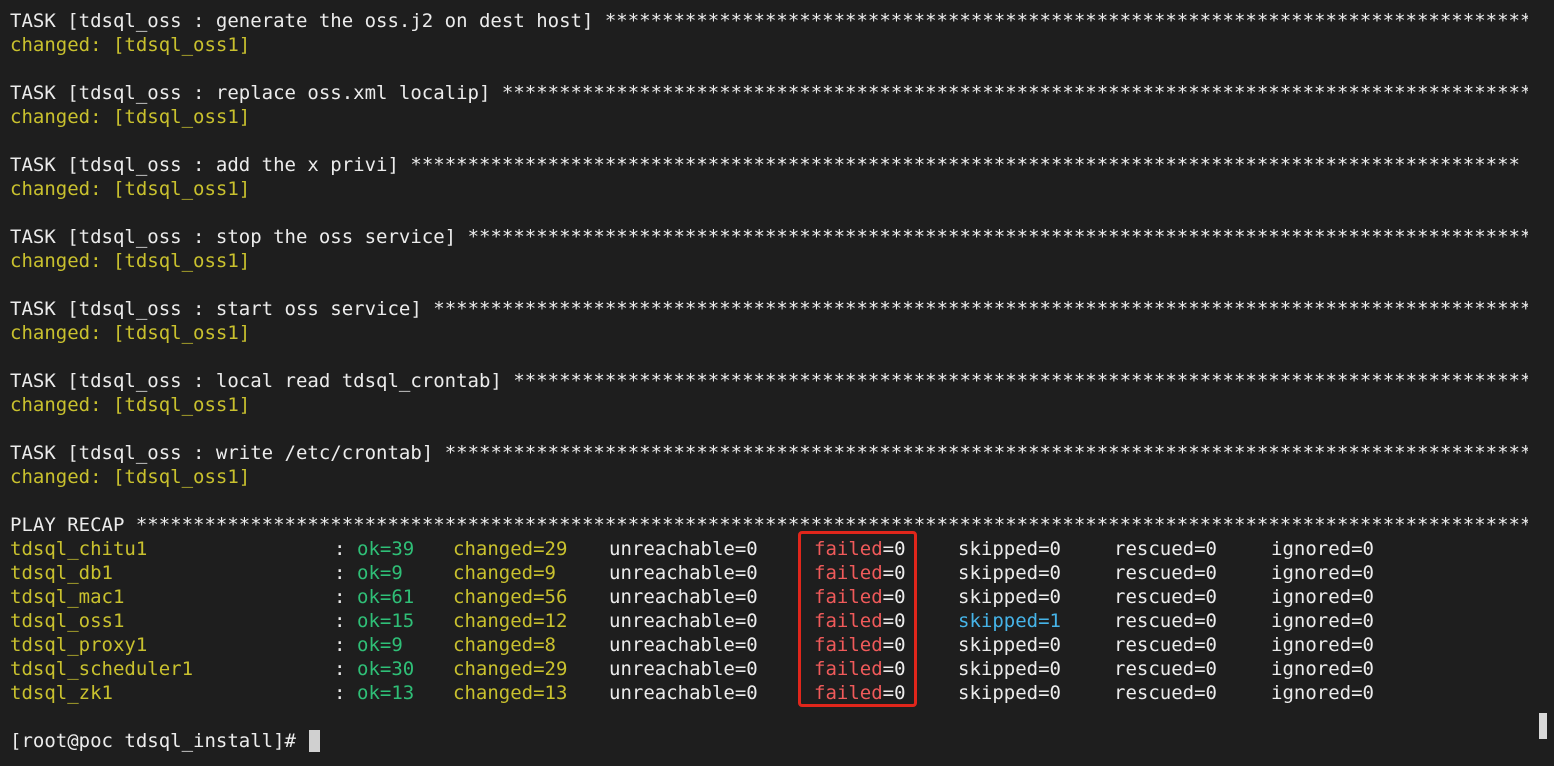 The width and height of the screenshot is (1554, 766). Describe the element at coordinates (510, 597) in the screenshot. I see `recap-changed: changed=56` at that location.